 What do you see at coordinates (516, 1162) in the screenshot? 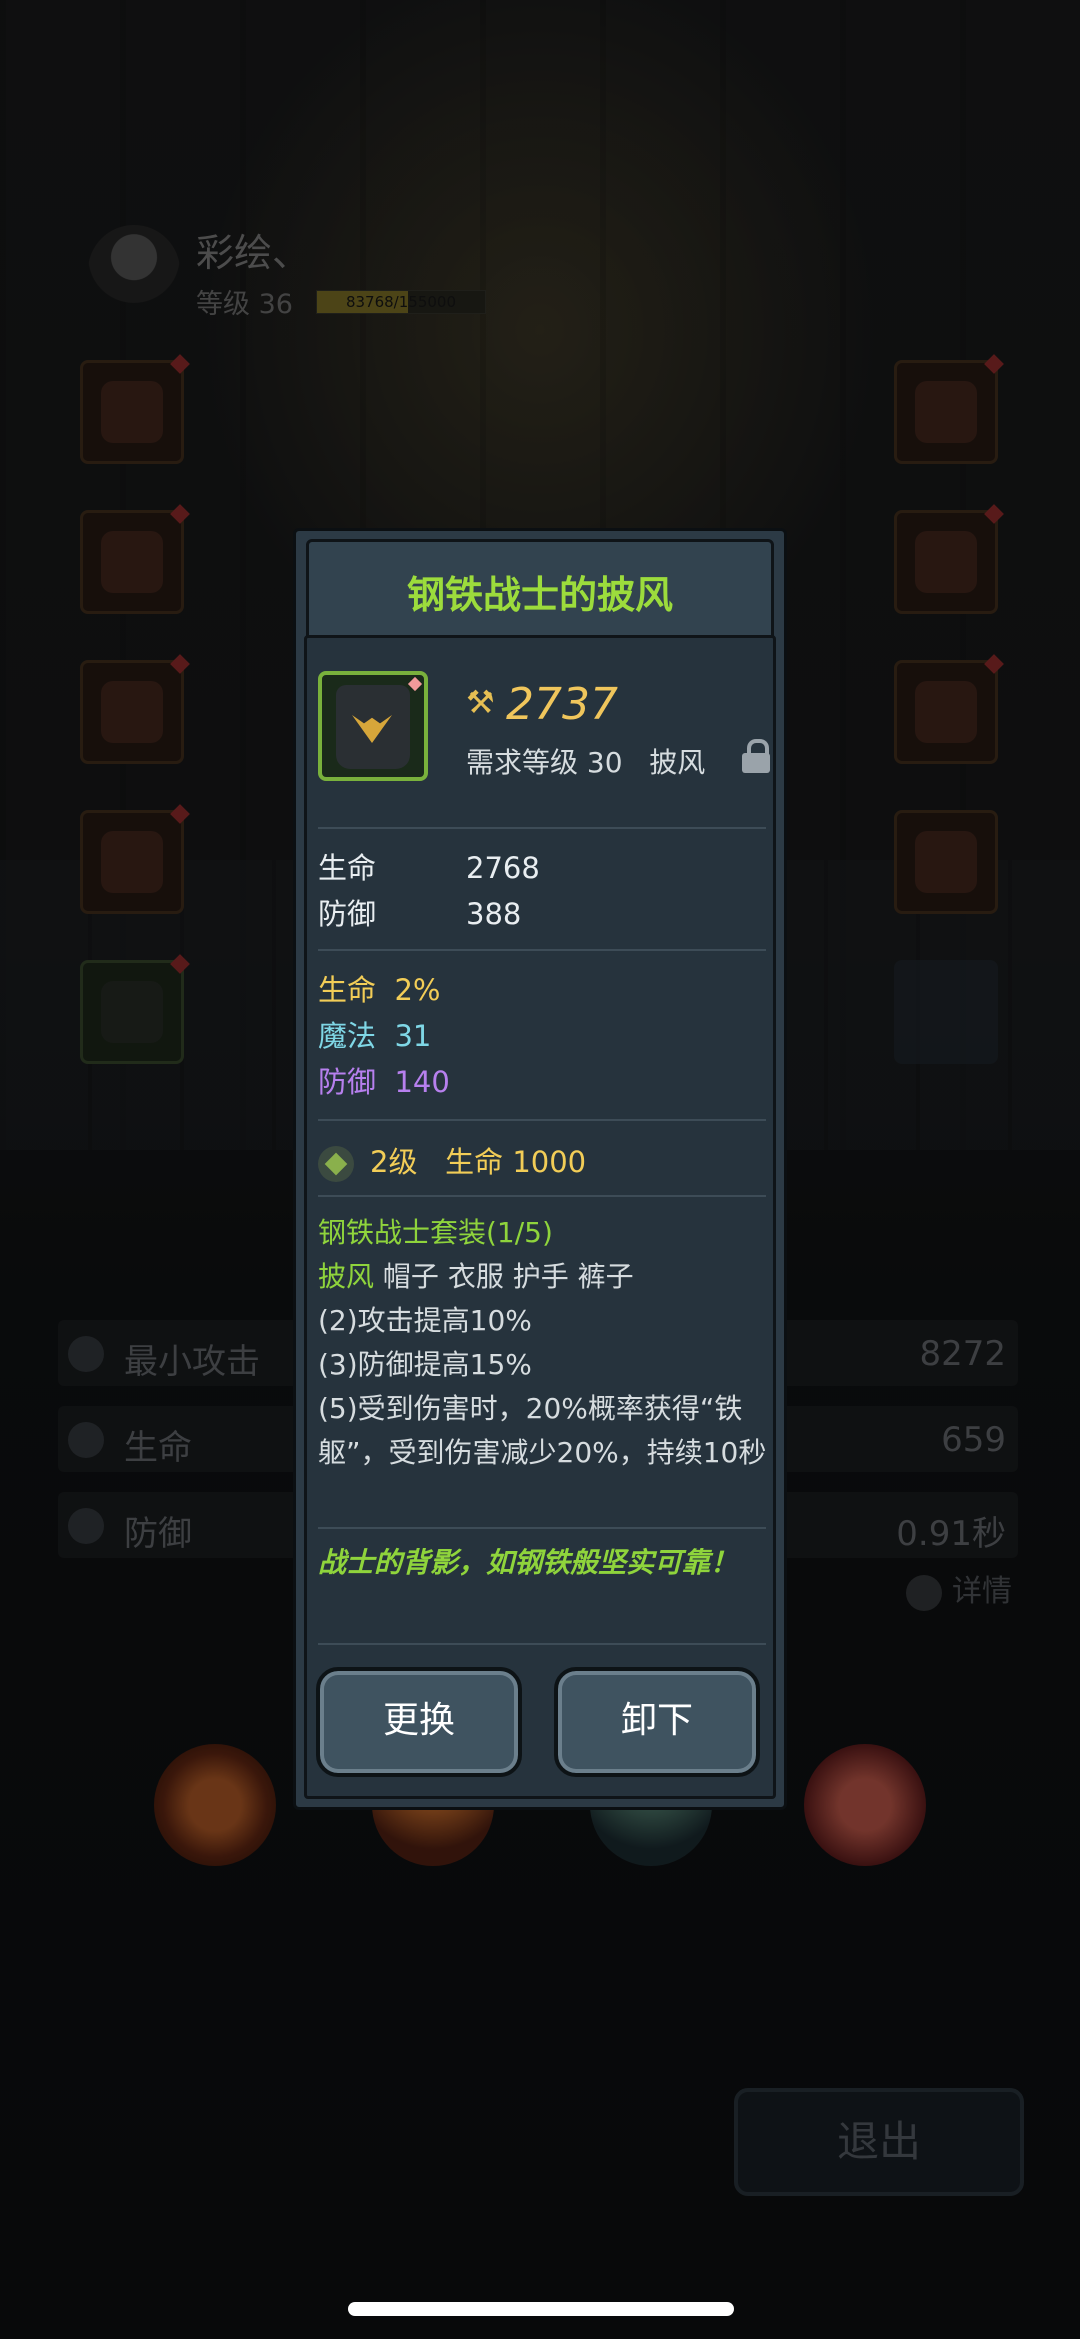
I see `gem-stat: 生命 1000` at bounding box center [516, 1162].